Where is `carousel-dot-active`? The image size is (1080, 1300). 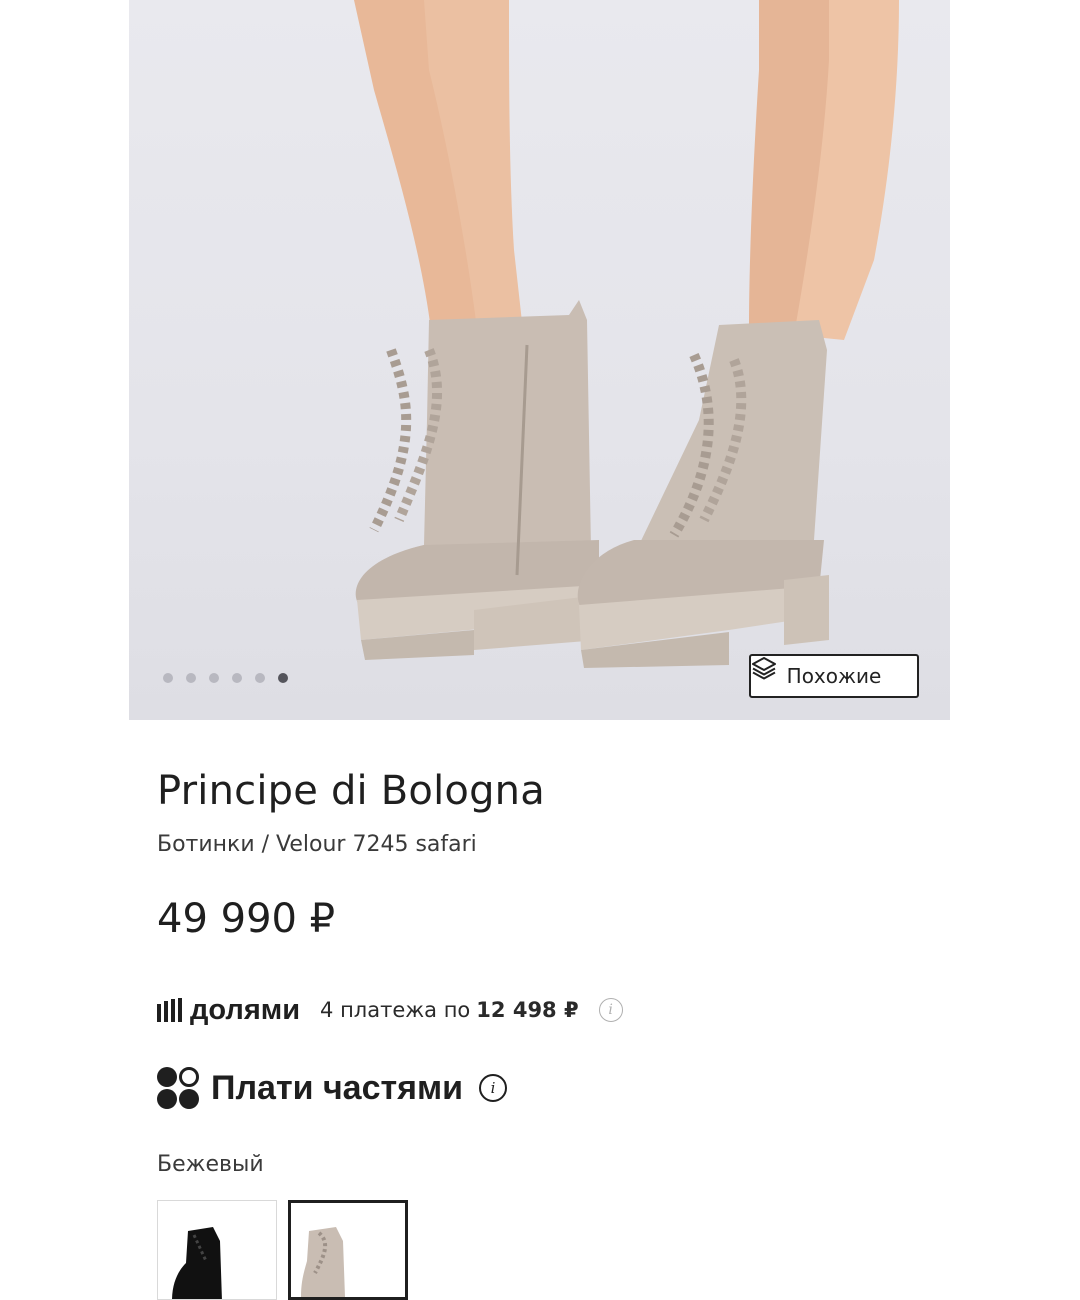 carousel-dot-active is located at coordinates (283, 678).